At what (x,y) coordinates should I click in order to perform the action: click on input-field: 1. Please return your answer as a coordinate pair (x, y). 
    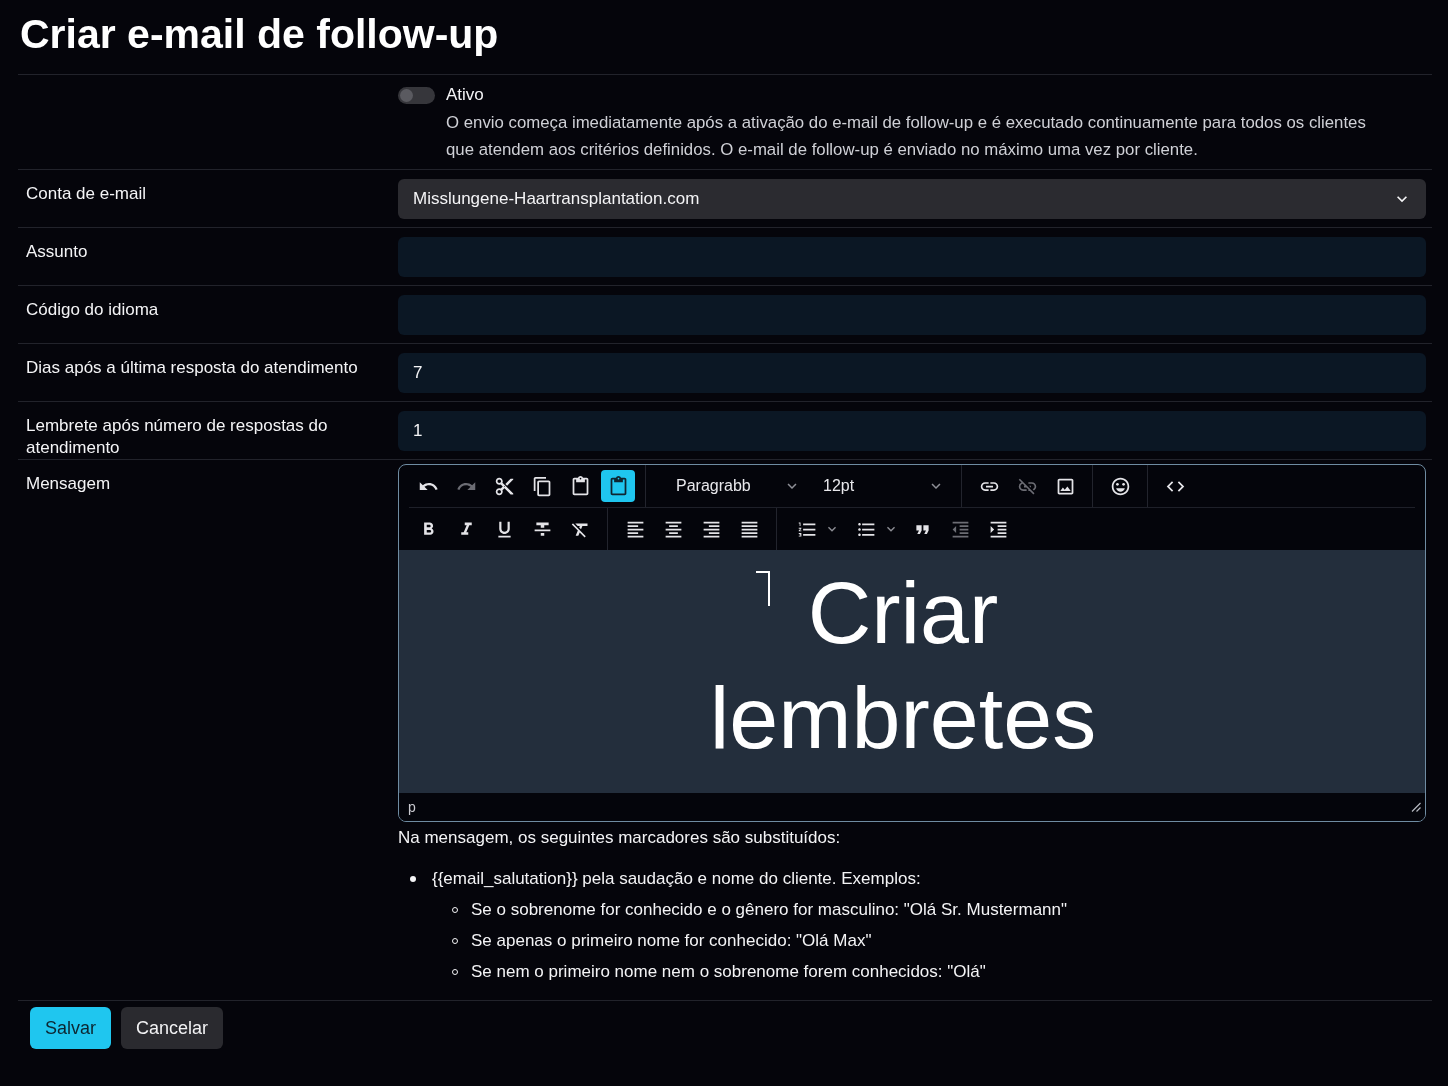
    Looking at the image, I should click on (912, 431).